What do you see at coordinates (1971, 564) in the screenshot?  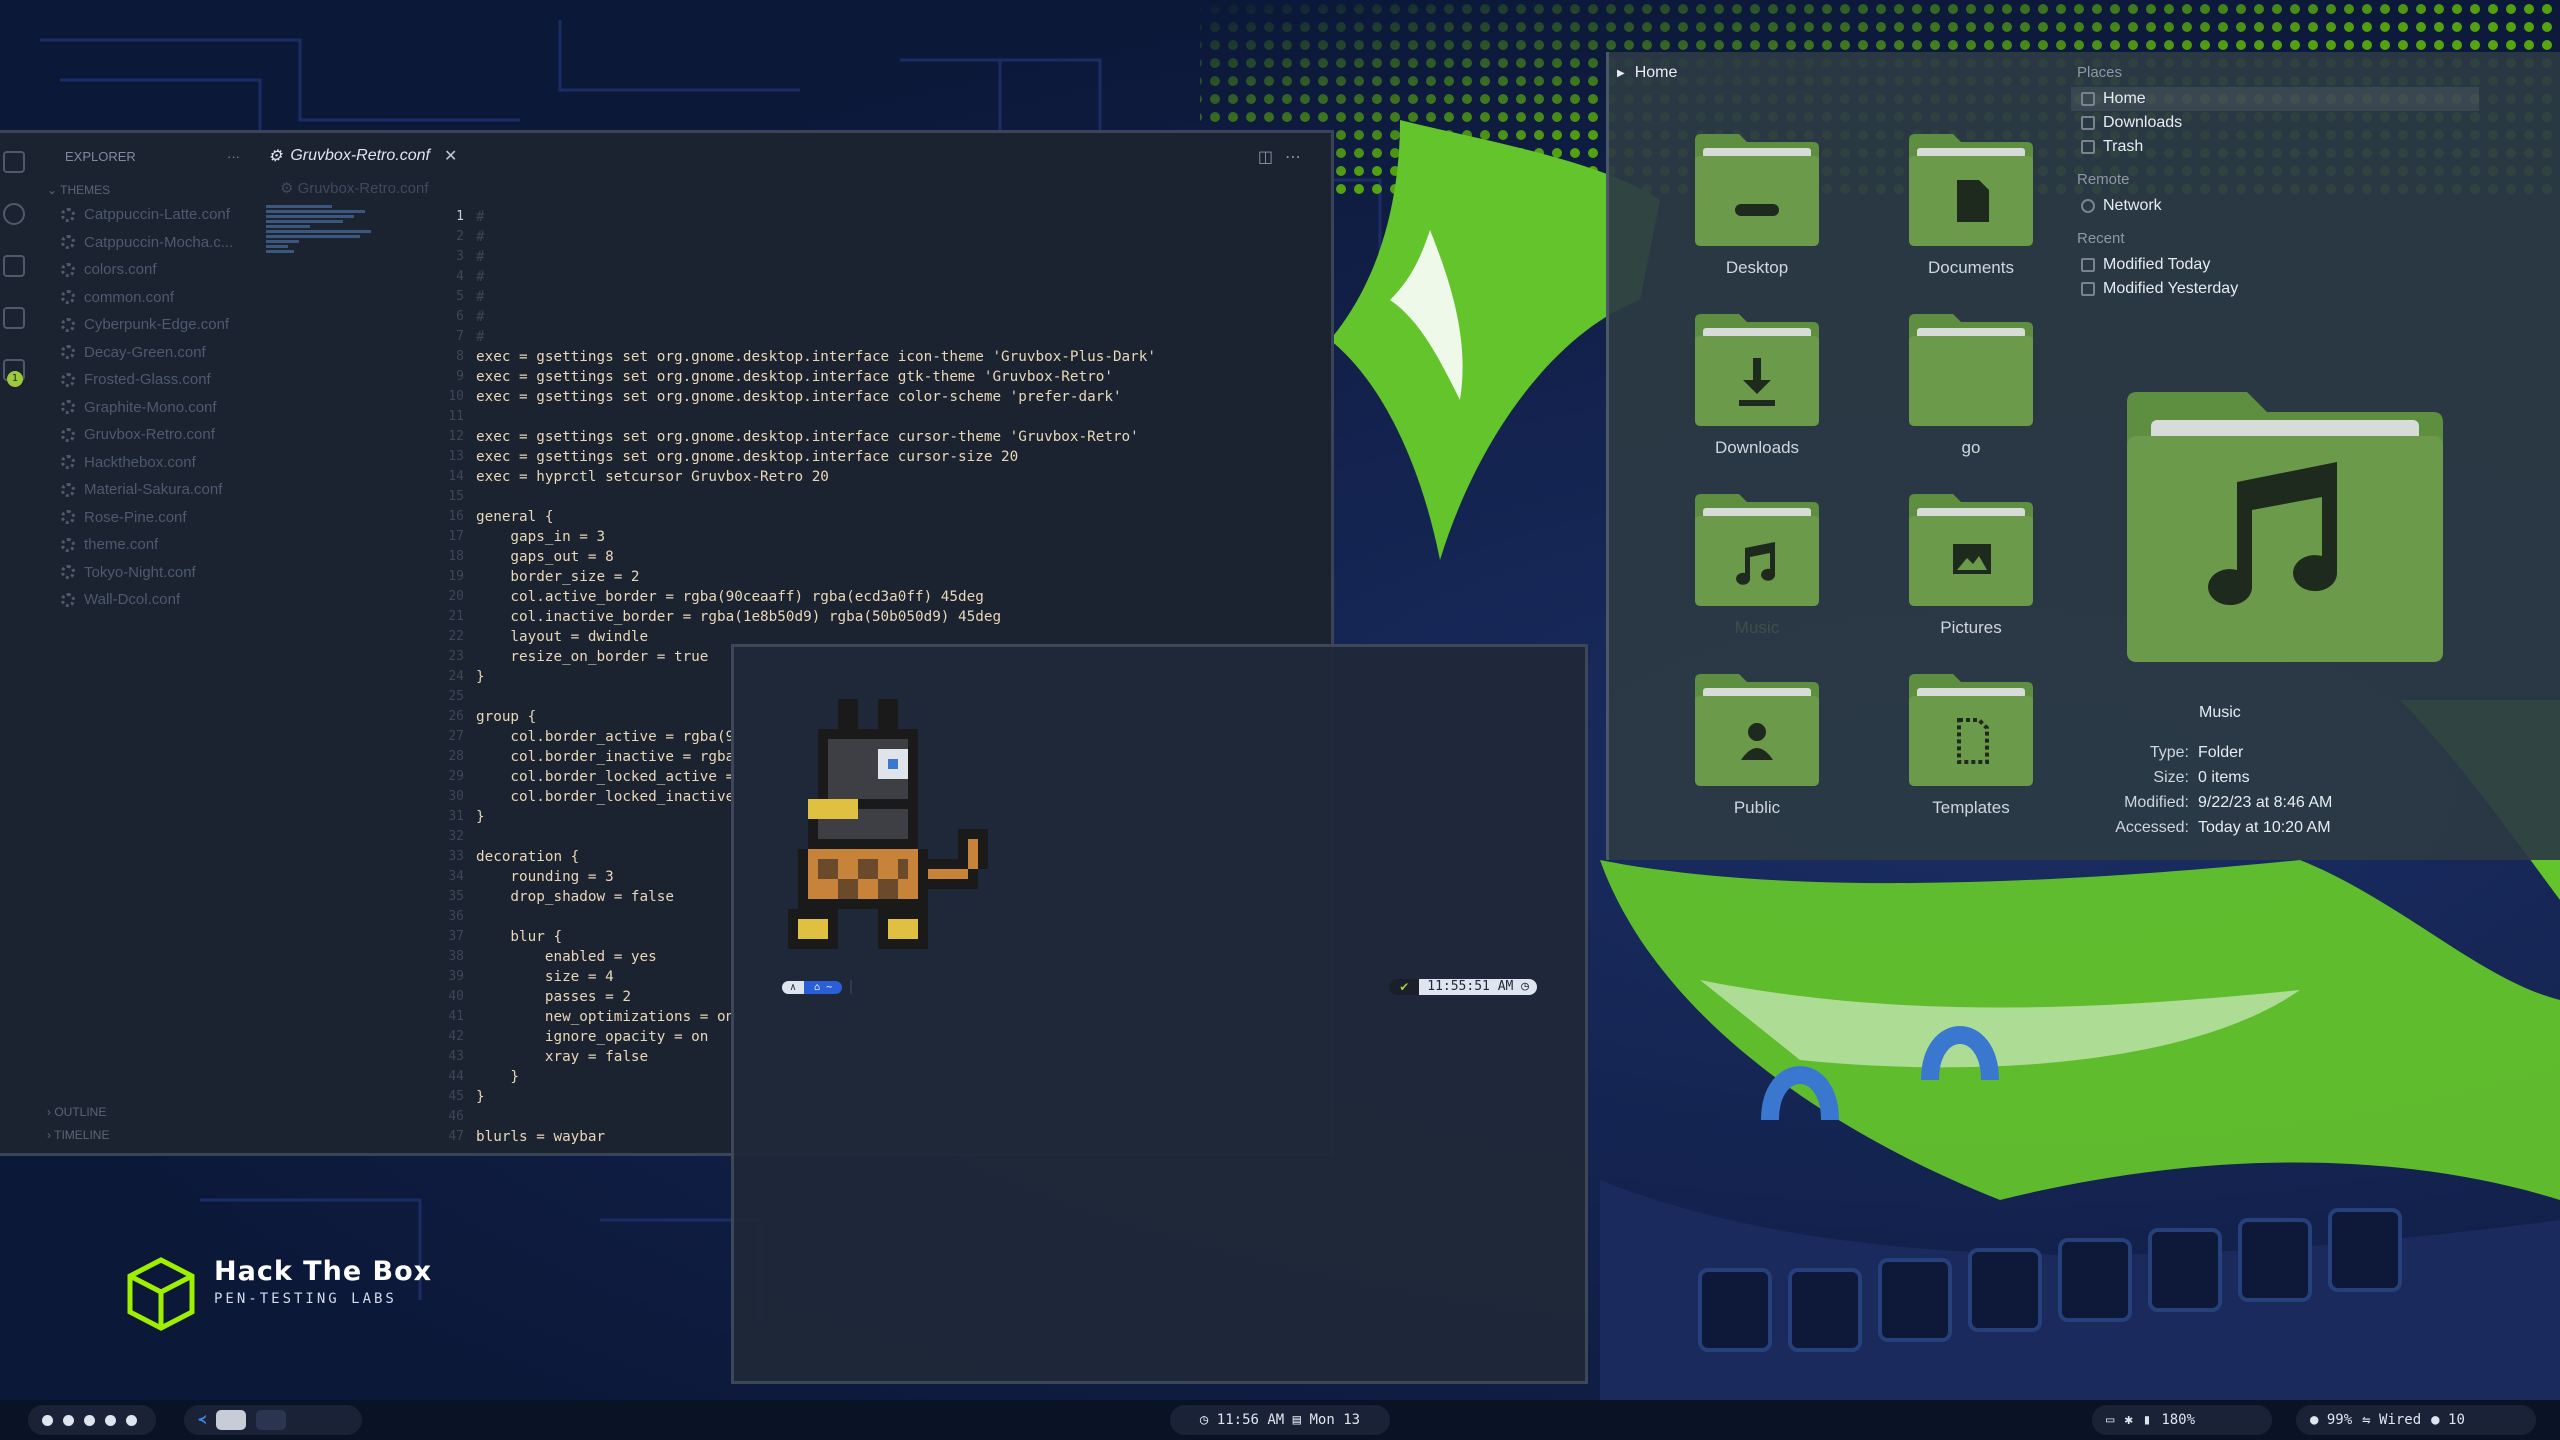 I see `folder-item: Pictures` at bounding box center [1971, 564].